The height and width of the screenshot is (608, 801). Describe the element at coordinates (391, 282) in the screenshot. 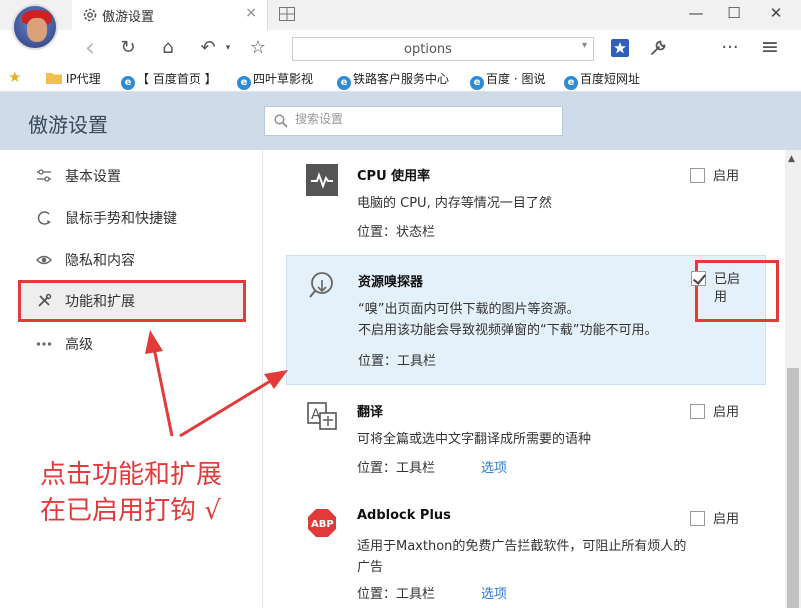

I see `feature-name: 资源嗅探器` at that location.